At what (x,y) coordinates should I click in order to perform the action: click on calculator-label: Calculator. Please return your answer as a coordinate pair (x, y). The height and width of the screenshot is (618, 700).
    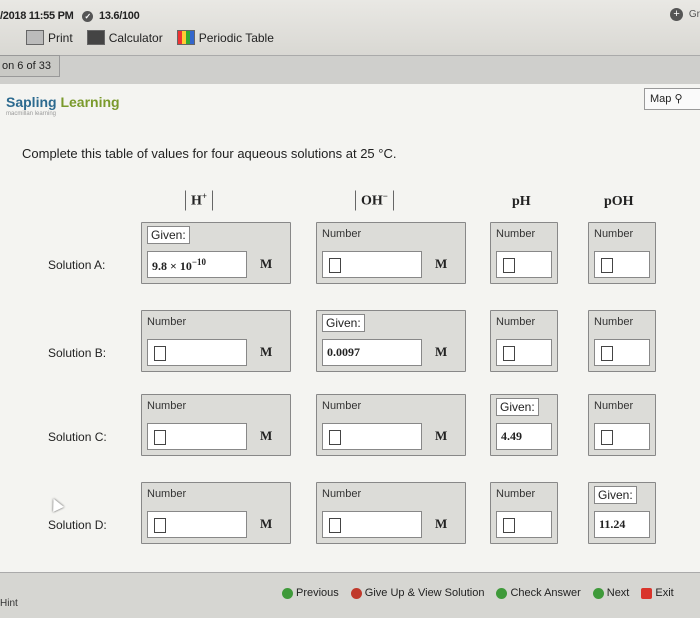
    Looking at the image, I should click on (135, 37).